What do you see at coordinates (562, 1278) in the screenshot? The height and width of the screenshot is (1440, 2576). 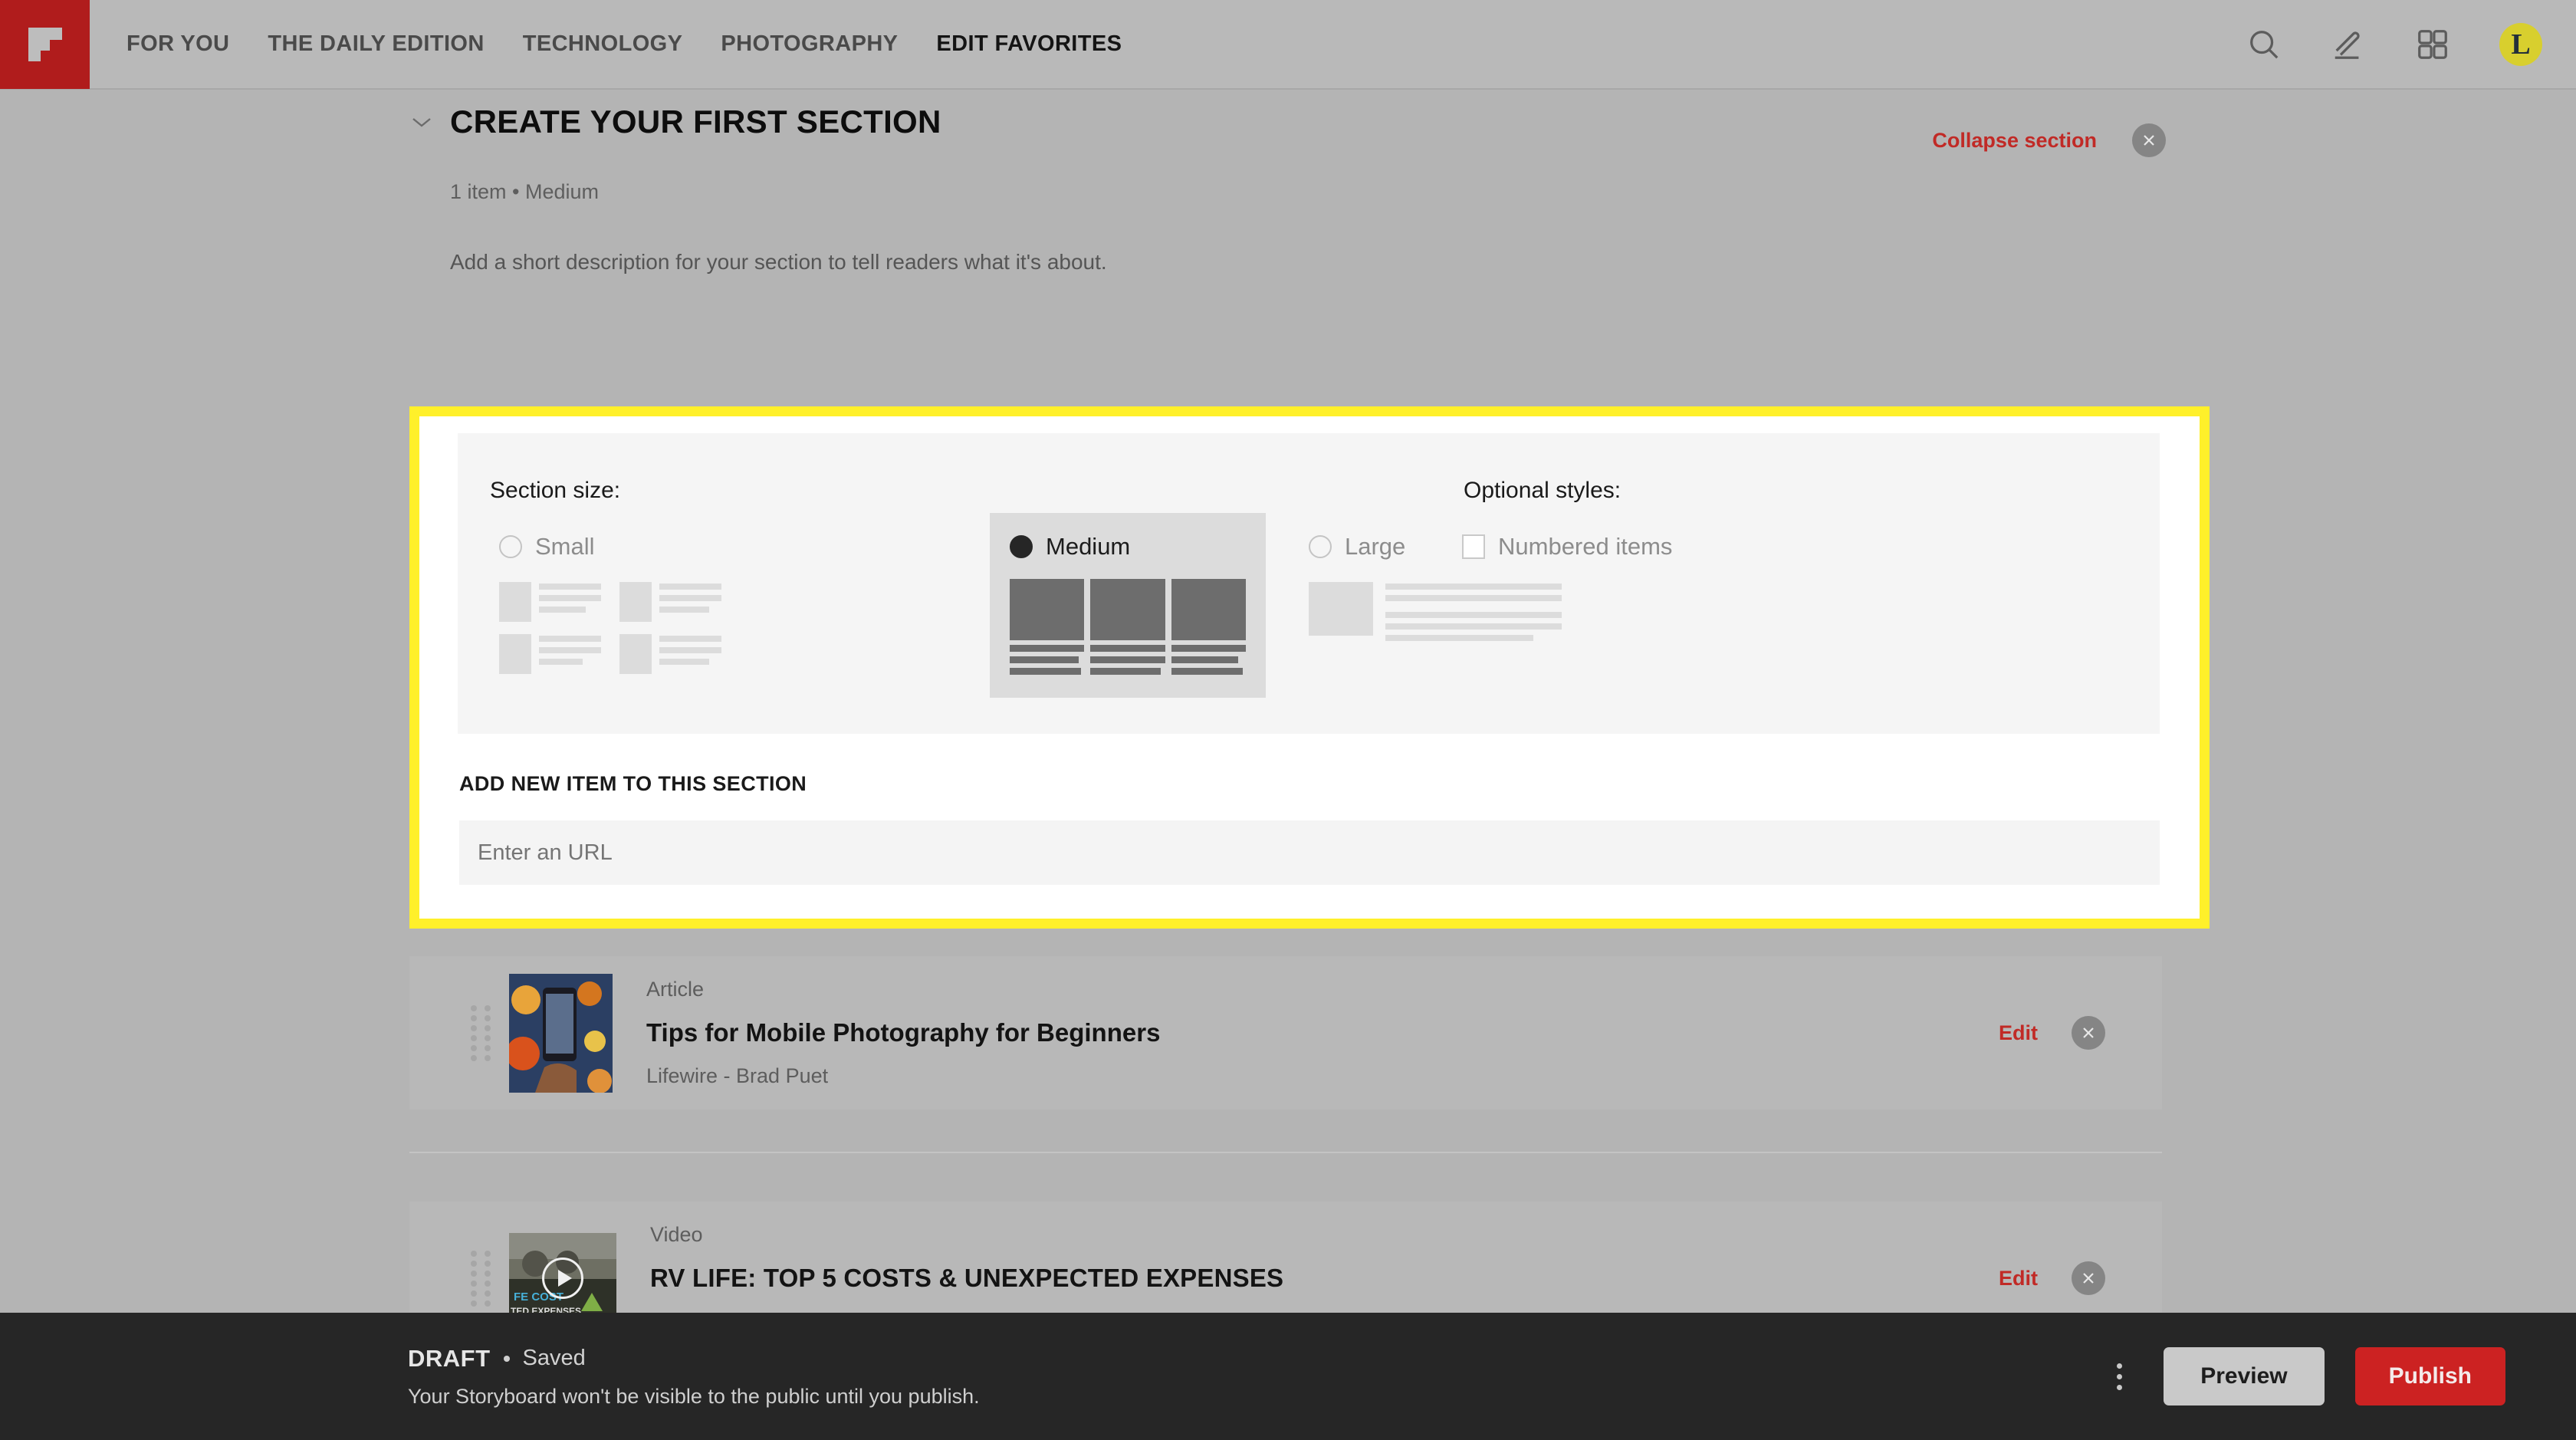 I see `item-thumbnail: FE COST TED EXPENSES` at bounding box center [562, 1278].